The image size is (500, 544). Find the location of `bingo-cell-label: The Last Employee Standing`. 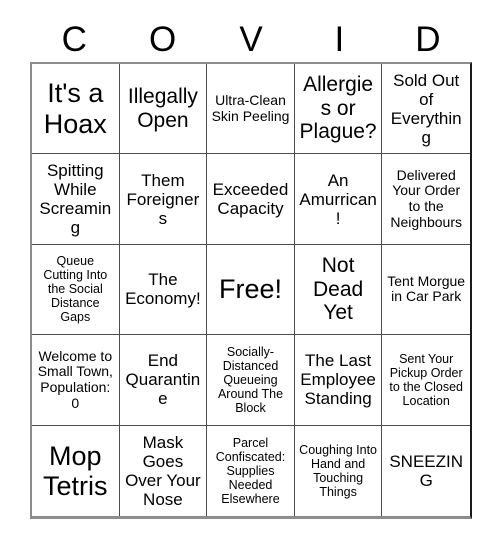

bingo-cell-label: The Last Employee Standing is located at coordinates (338, 380).